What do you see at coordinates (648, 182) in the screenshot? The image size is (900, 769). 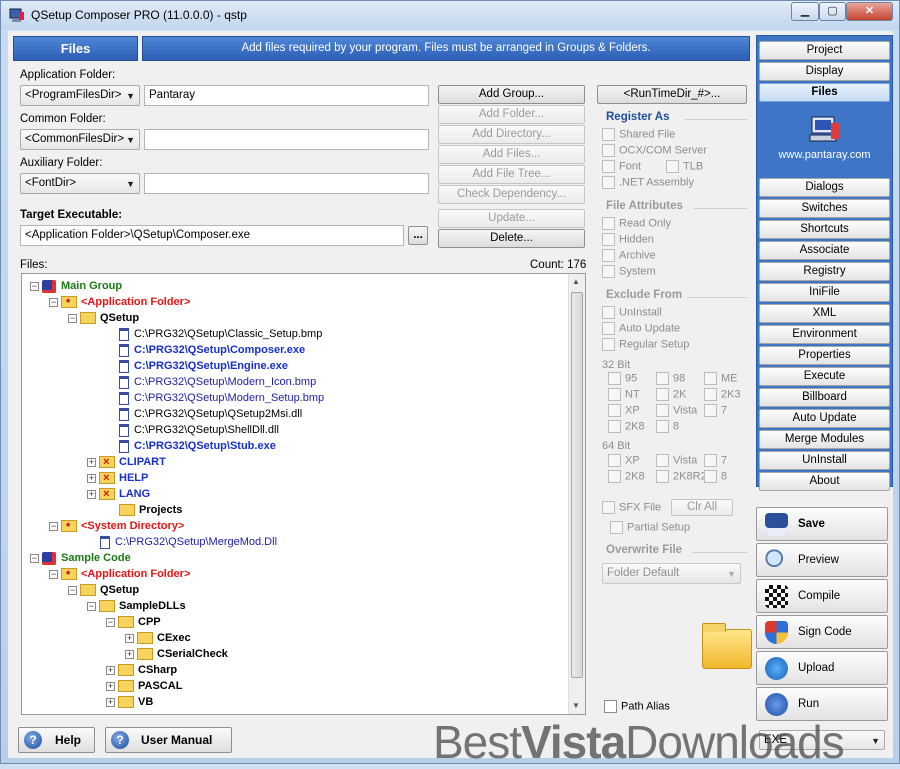 I see `net-assembly-checkbox: .NET Assembly` at bounding box center [648, 182].